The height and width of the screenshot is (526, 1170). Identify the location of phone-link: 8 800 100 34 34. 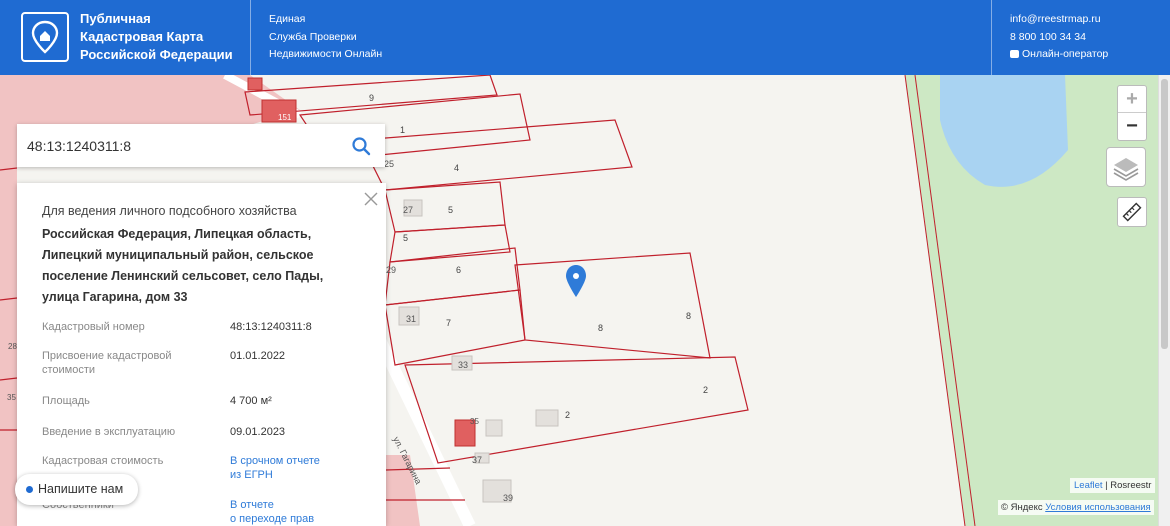
(1059, 38).